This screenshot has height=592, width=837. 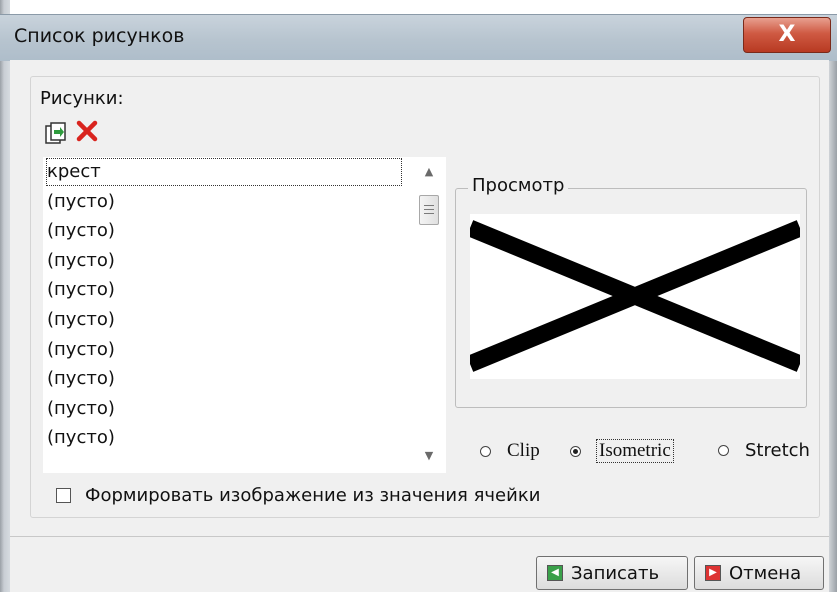 What do you see at coordinates (833, 326) in the screenshot?
I see `window-right-border` at bounding box center [833, 326].